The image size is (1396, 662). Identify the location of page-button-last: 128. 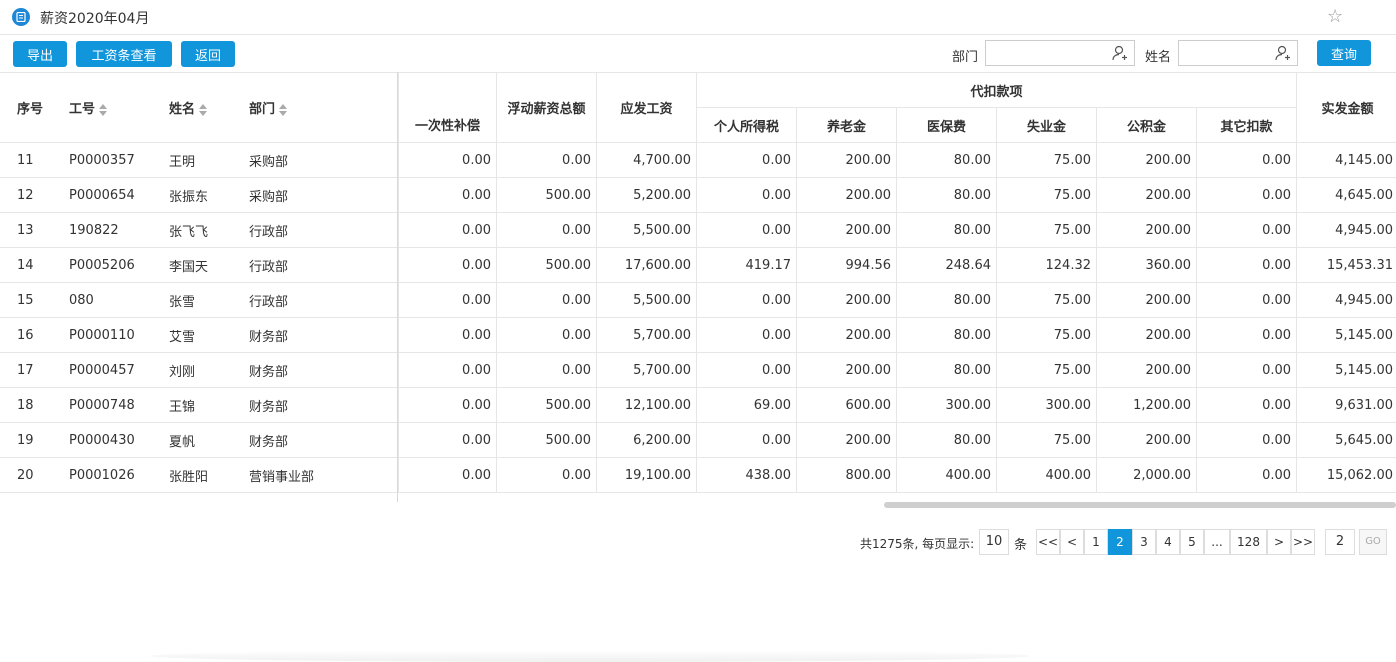
(1248, 542).